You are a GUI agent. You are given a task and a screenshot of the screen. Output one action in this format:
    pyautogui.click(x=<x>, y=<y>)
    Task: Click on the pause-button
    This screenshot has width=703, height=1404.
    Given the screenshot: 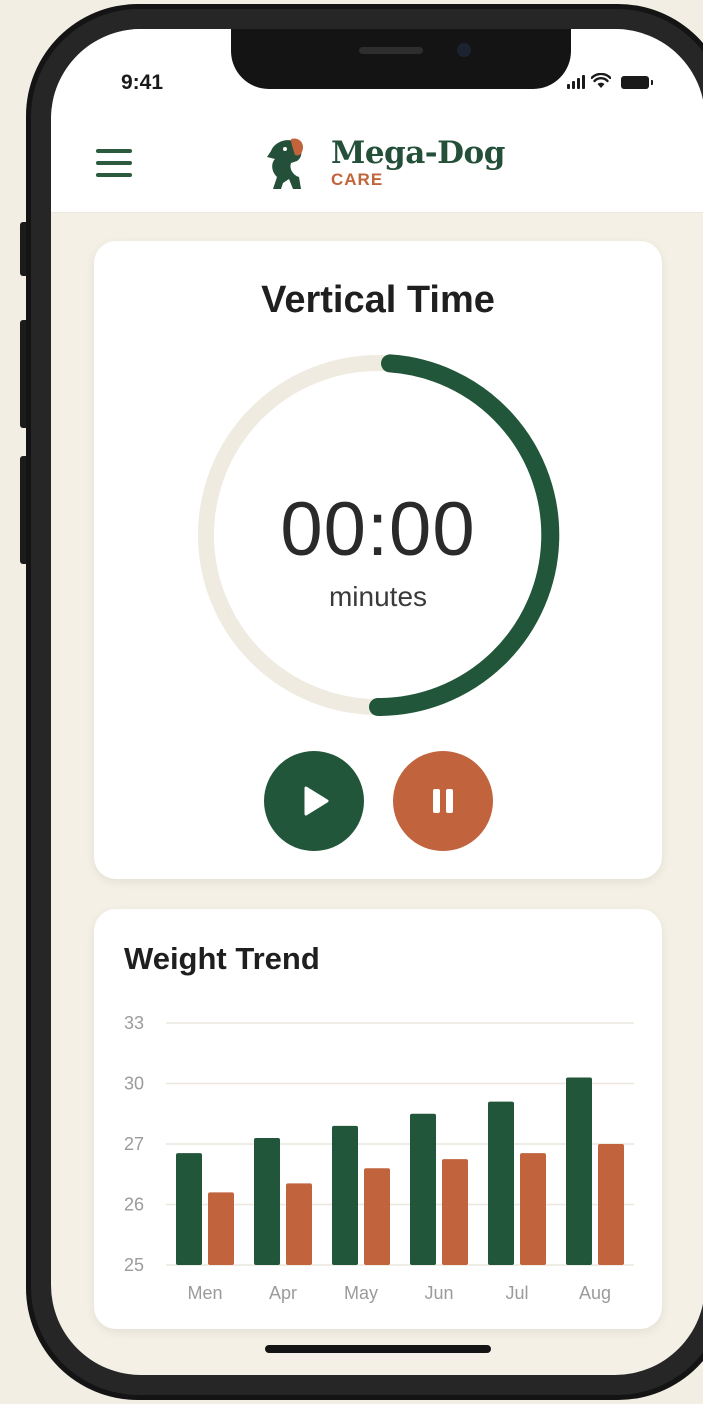 What is the action you would take?
    pyautogui.click(x=443, y=801)
    